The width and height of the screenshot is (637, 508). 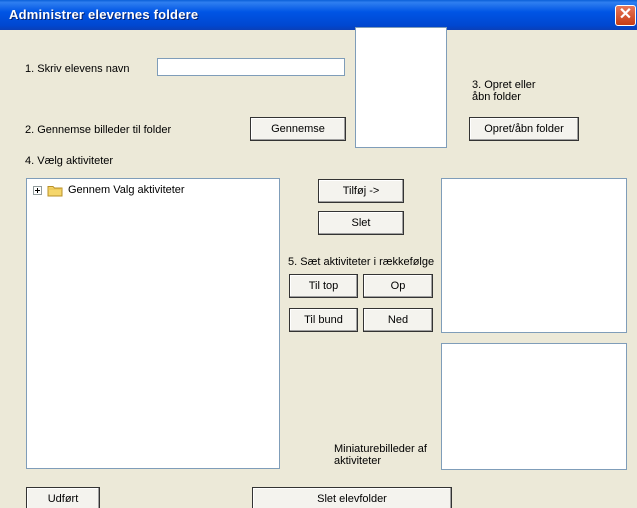 I want to click on step2-label: 2. Gennemse billeder til folder, so click(x=98, y=130).